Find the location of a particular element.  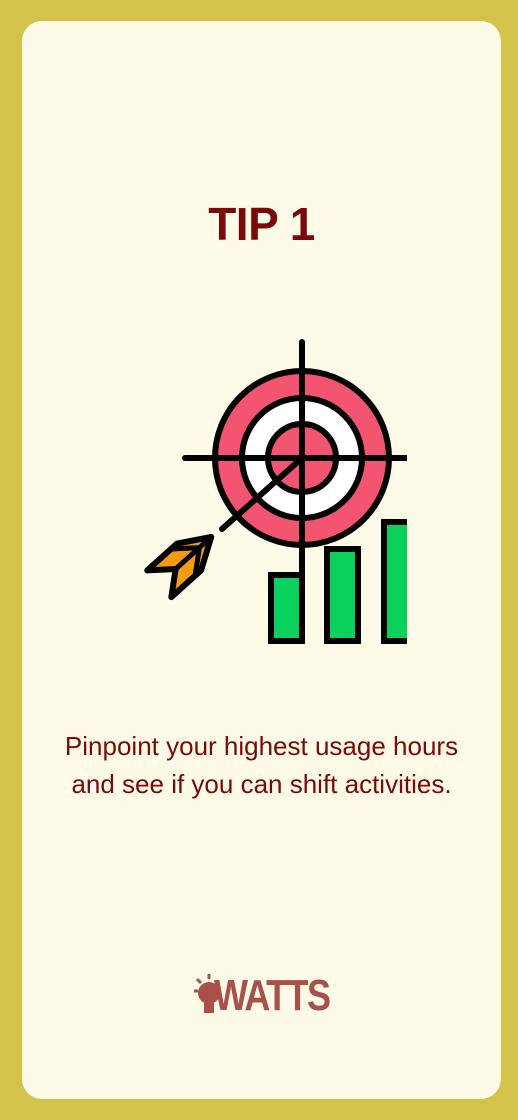

watts-logo: WATTS is located at coordinates (262, 997).